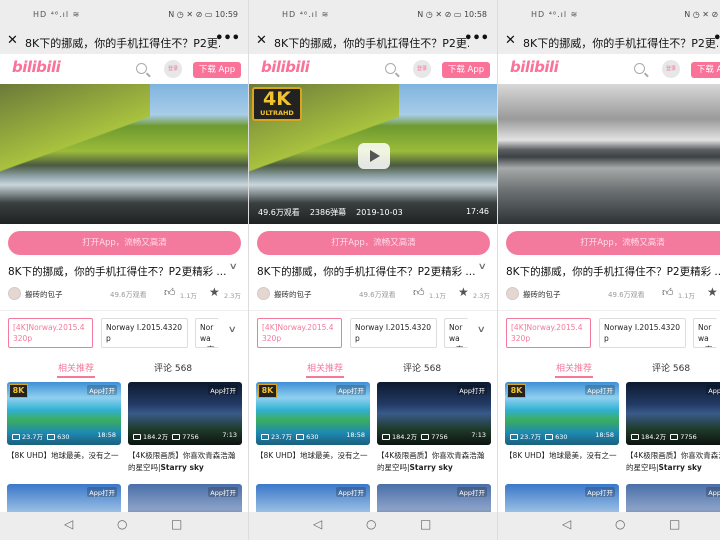  I want to click on play-button, so click(374, 156).